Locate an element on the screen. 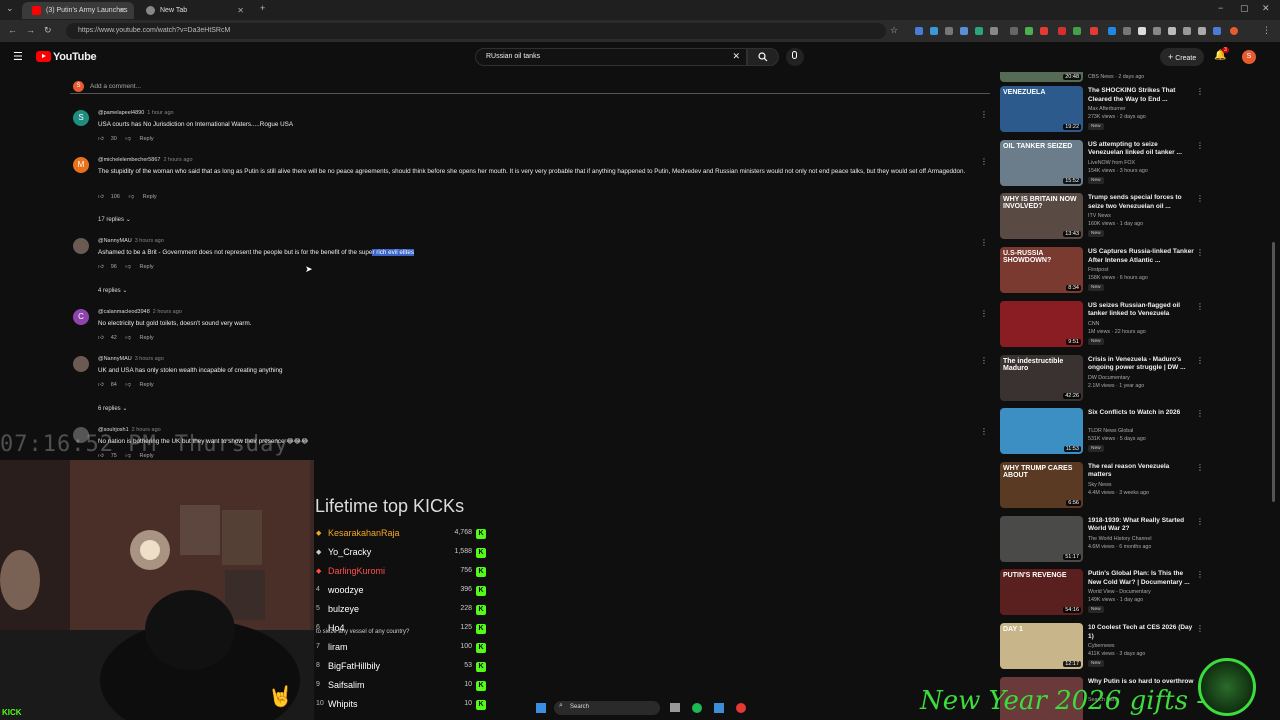 Image resolution: width=1280 pixels, height=720 pixels. video-channel: Cybernews is located at coordinates (1101, 646).